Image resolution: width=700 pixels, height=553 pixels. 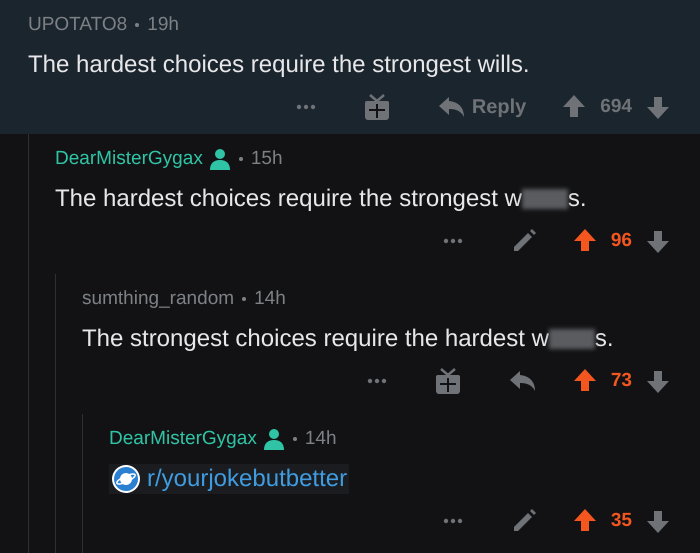 What do you see at coordinates (621, 381) in the screenshot?
I see `vote-count: 73` at bounding box center [621, 381].